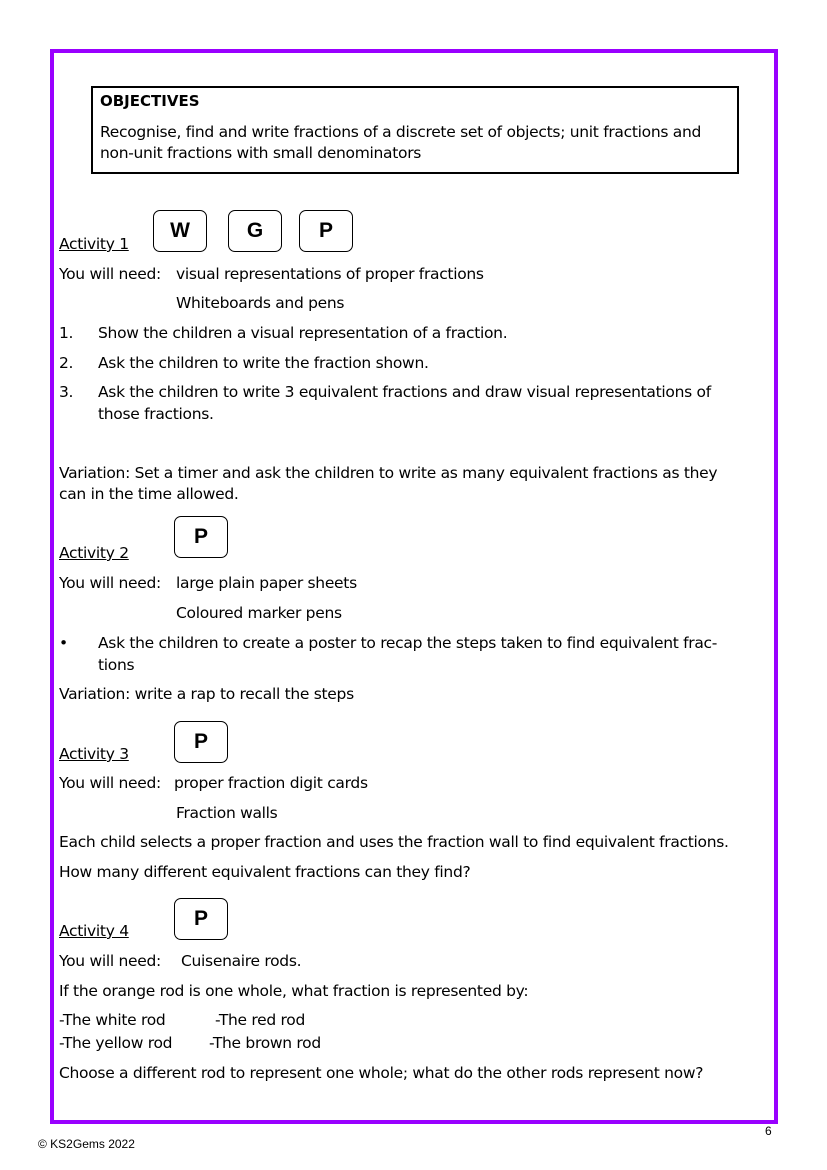 The width and height of the screenshot is (827, 1170). I want to click on activity-1-need-label: You will need:, so click(110, 274).